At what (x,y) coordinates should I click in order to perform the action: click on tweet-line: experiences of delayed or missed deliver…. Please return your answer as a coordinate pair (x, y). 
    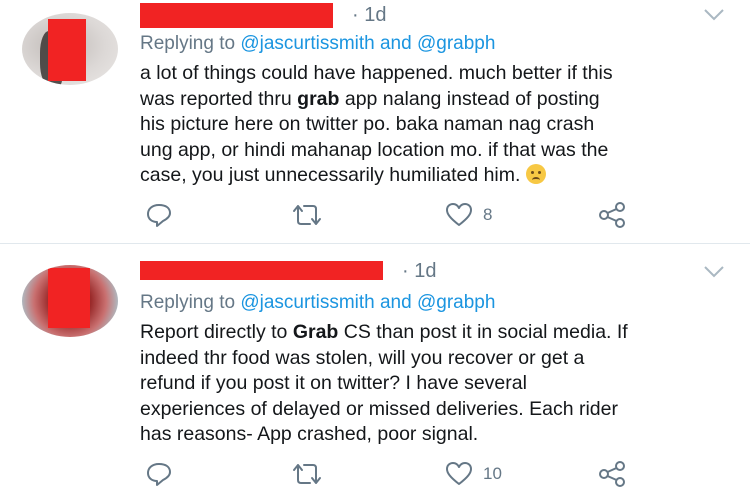
    Looking at the image, I should click on (379, 408).